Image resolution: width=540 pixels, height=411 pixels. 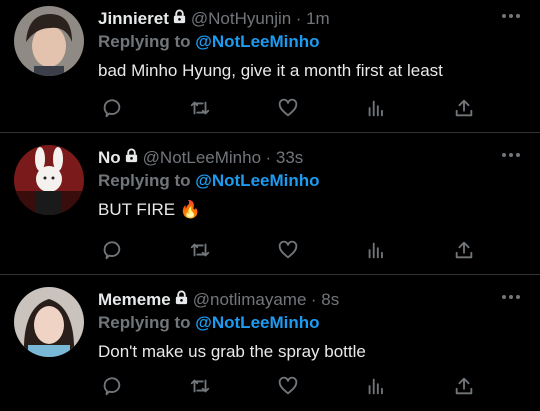 I want to click on tweet-text: Don't make us grab the spray bottle, so click(x=232, y=351).